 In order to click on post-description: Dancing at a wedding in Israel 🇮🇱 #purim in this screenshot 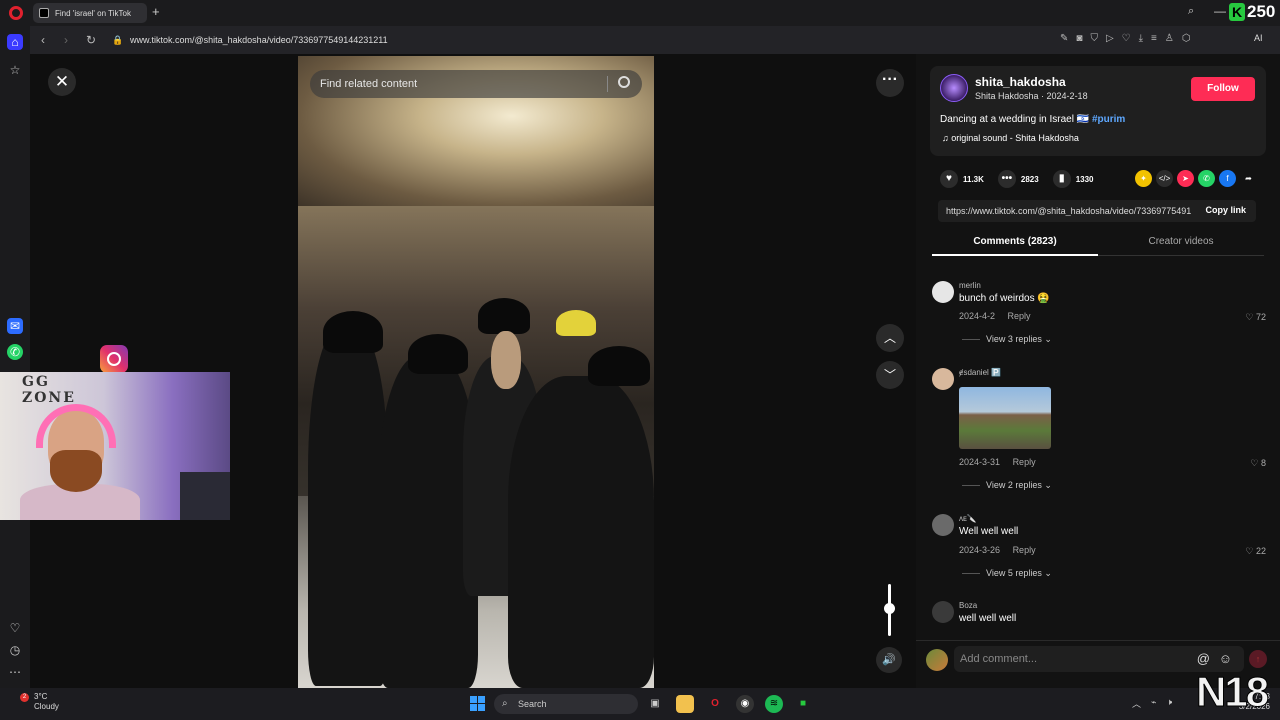, I will do `click(1032, 119)`.